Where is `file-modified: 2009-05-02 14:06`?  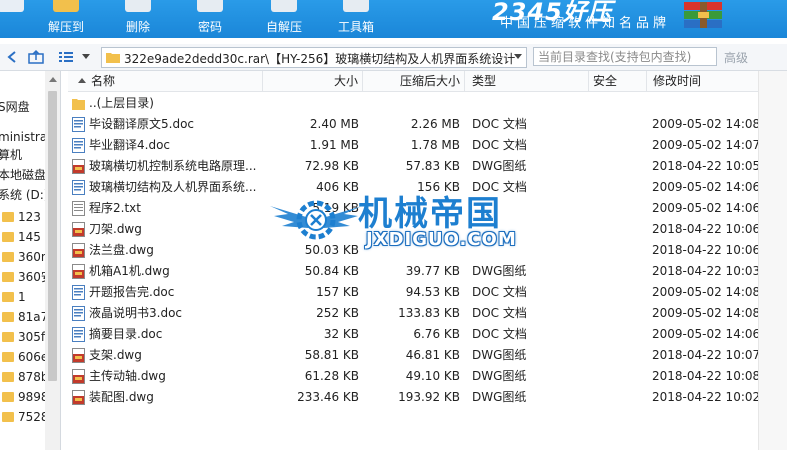
file-modified: 2009-05-02 14:06 is located at coordinates (705, 208).